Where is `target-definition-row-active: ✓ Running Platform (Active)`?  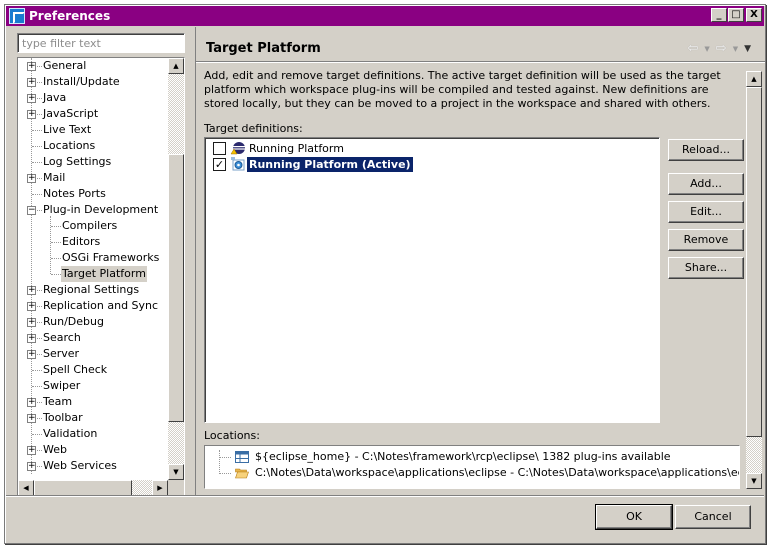
target-definition-row-active: ✓ Running Platform (Active) is located at coordinates (313, 164).